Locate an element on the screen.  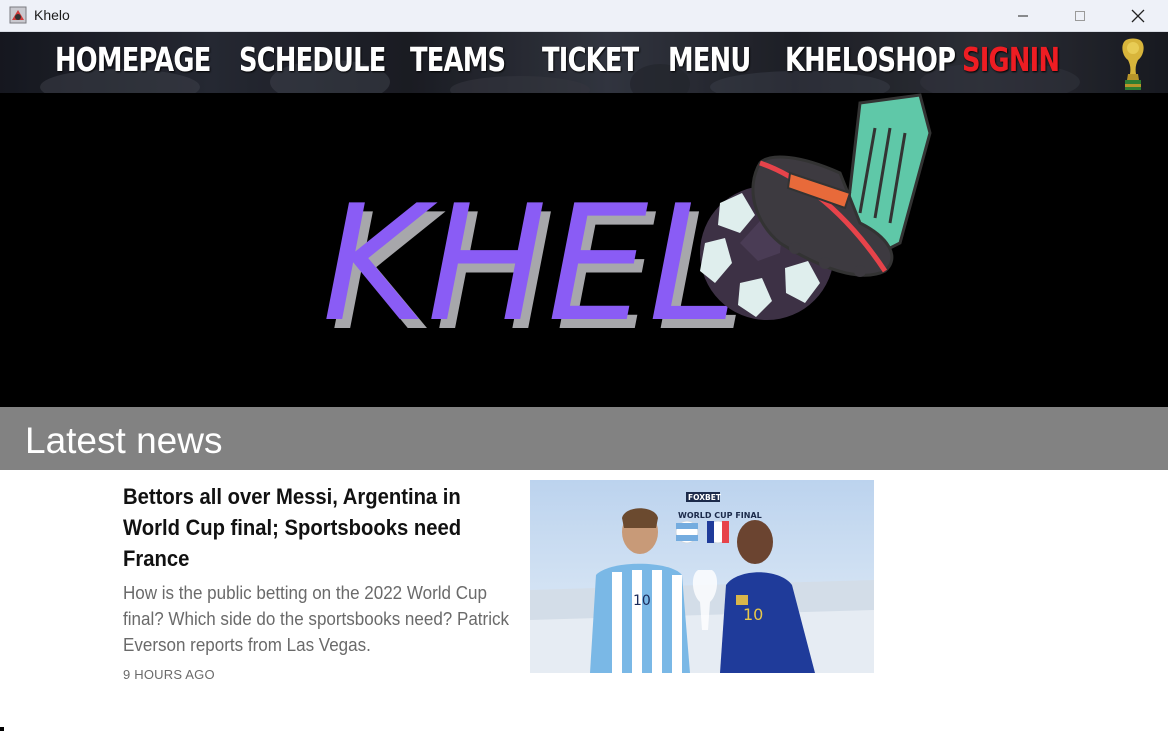
nav-schedule: SCHEDULE is located at coordinates (312, 59).